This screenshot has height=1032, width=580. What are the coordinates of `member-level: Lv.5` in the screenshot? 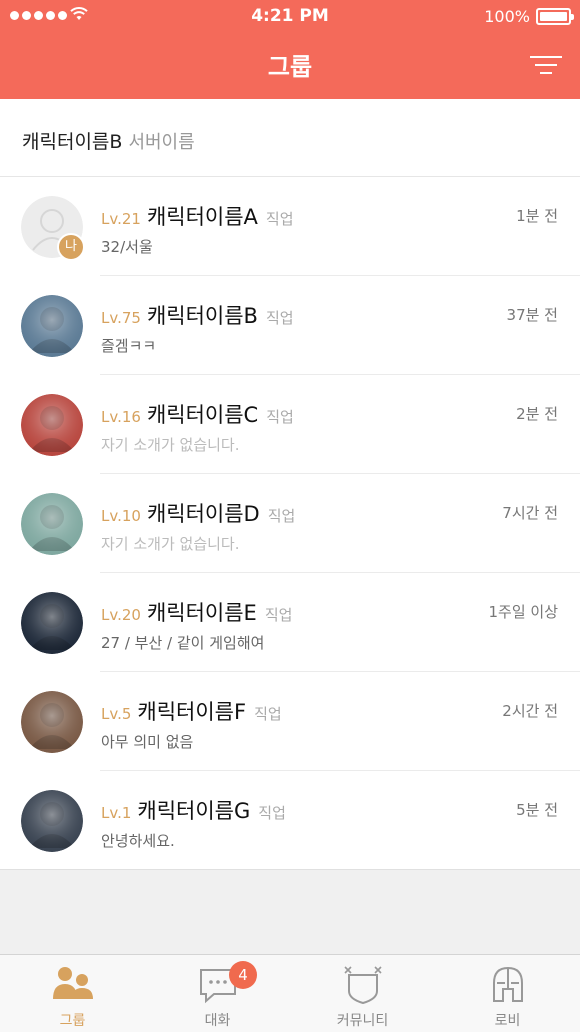 It's located at (116, 714).